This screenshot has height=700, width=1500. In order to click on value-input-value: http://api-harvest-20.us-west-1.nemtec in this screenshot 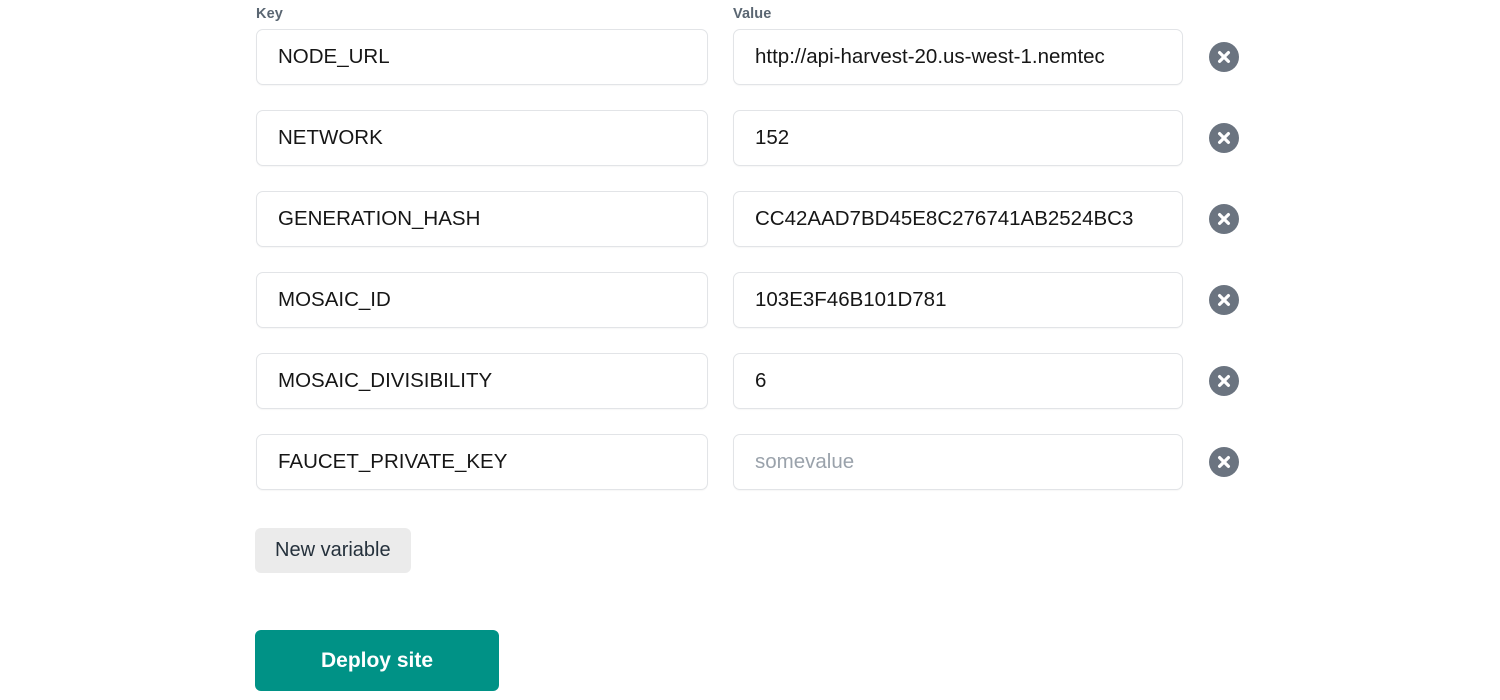, I will do `click(930, 56)`.